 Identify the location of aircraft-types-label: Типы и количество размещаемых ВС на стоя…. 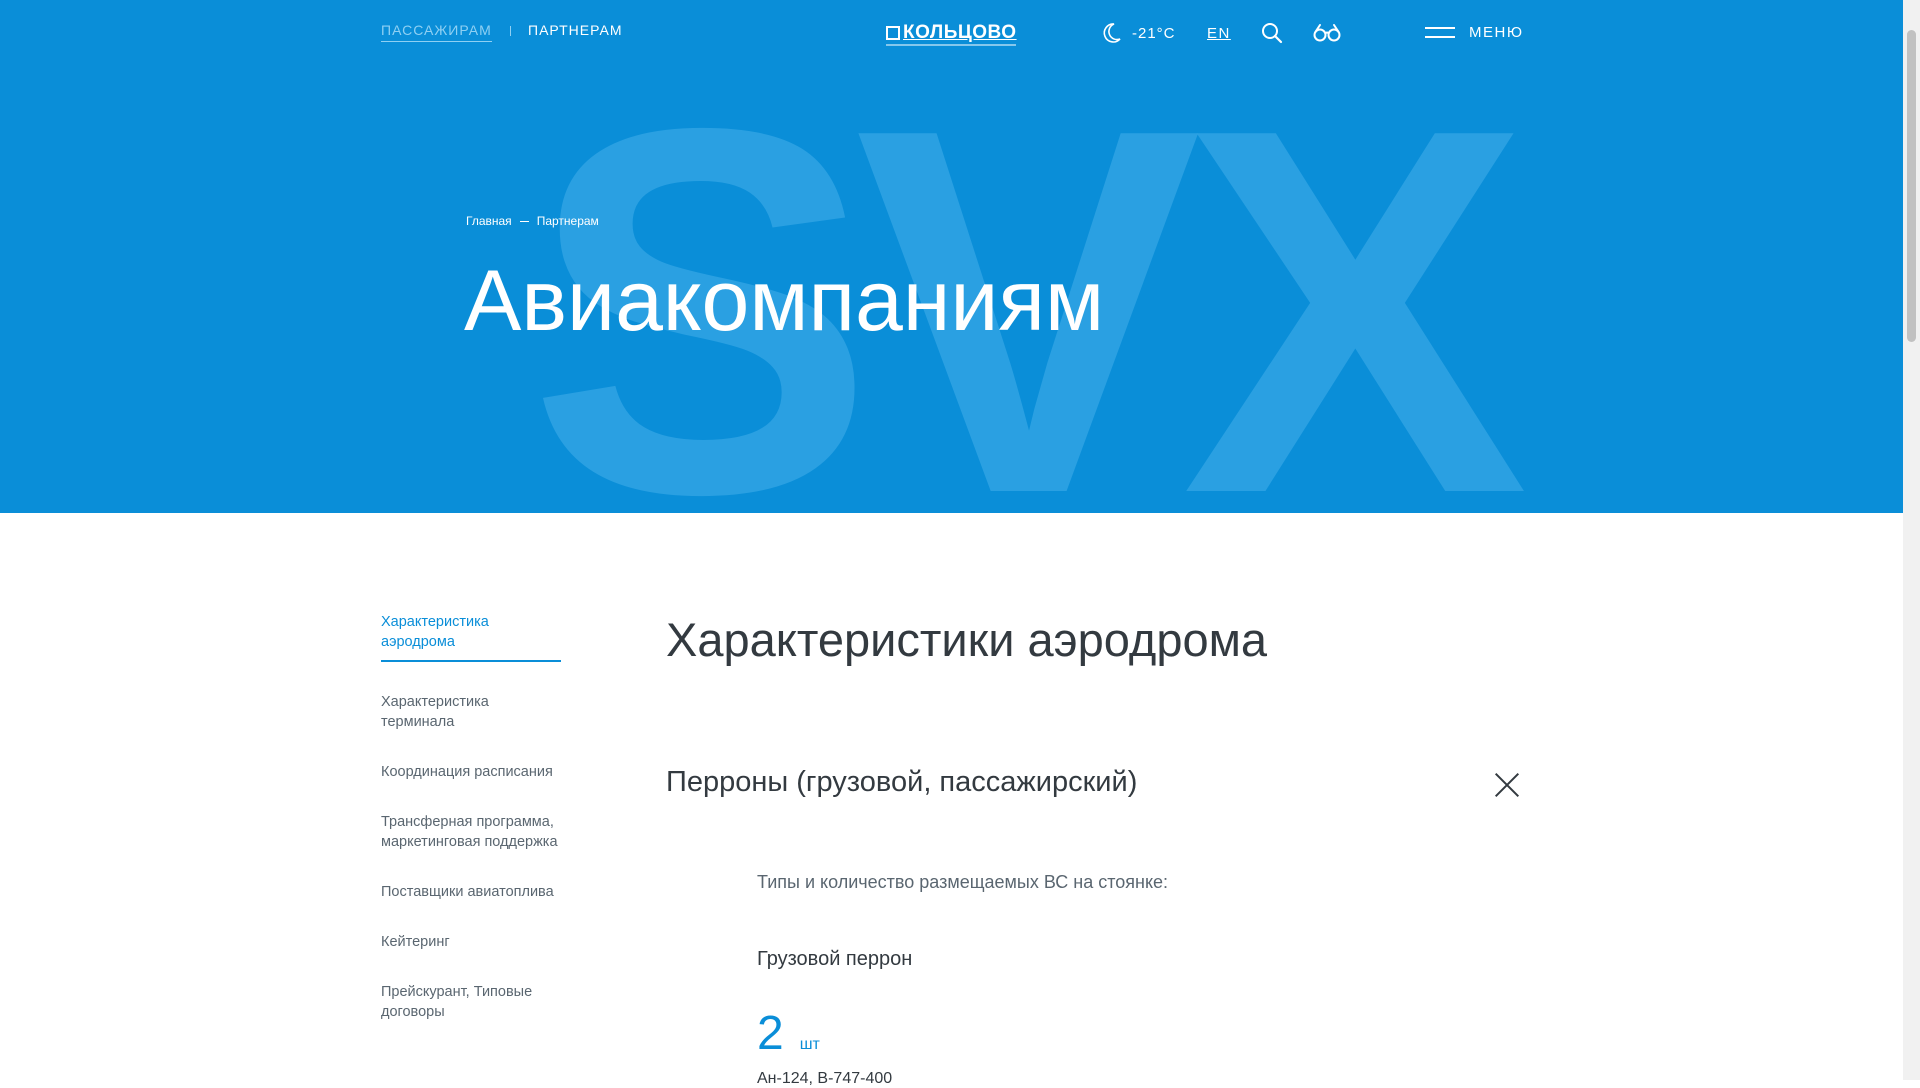
(963, 882).